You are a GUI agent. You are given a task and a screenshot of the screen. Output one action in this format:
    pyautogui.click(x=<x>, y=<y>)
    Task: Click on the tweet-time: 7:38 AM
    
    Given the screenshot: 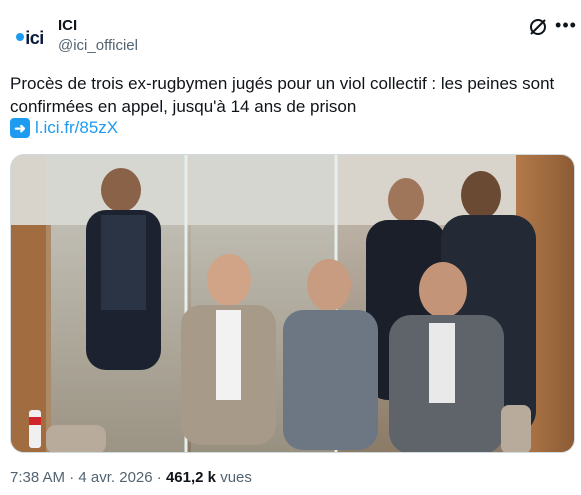 What is the action you would take?
    pyautogui.click(x=37, y=477)
    